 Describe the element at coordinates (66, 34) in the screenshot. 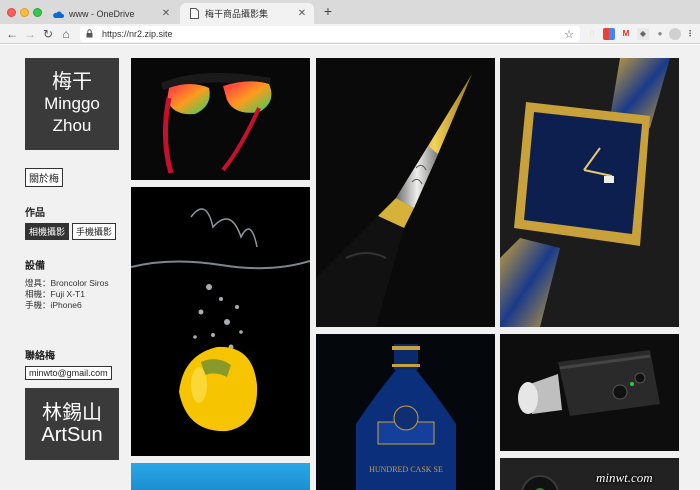

I see `home-icon: ⌂` at that location.